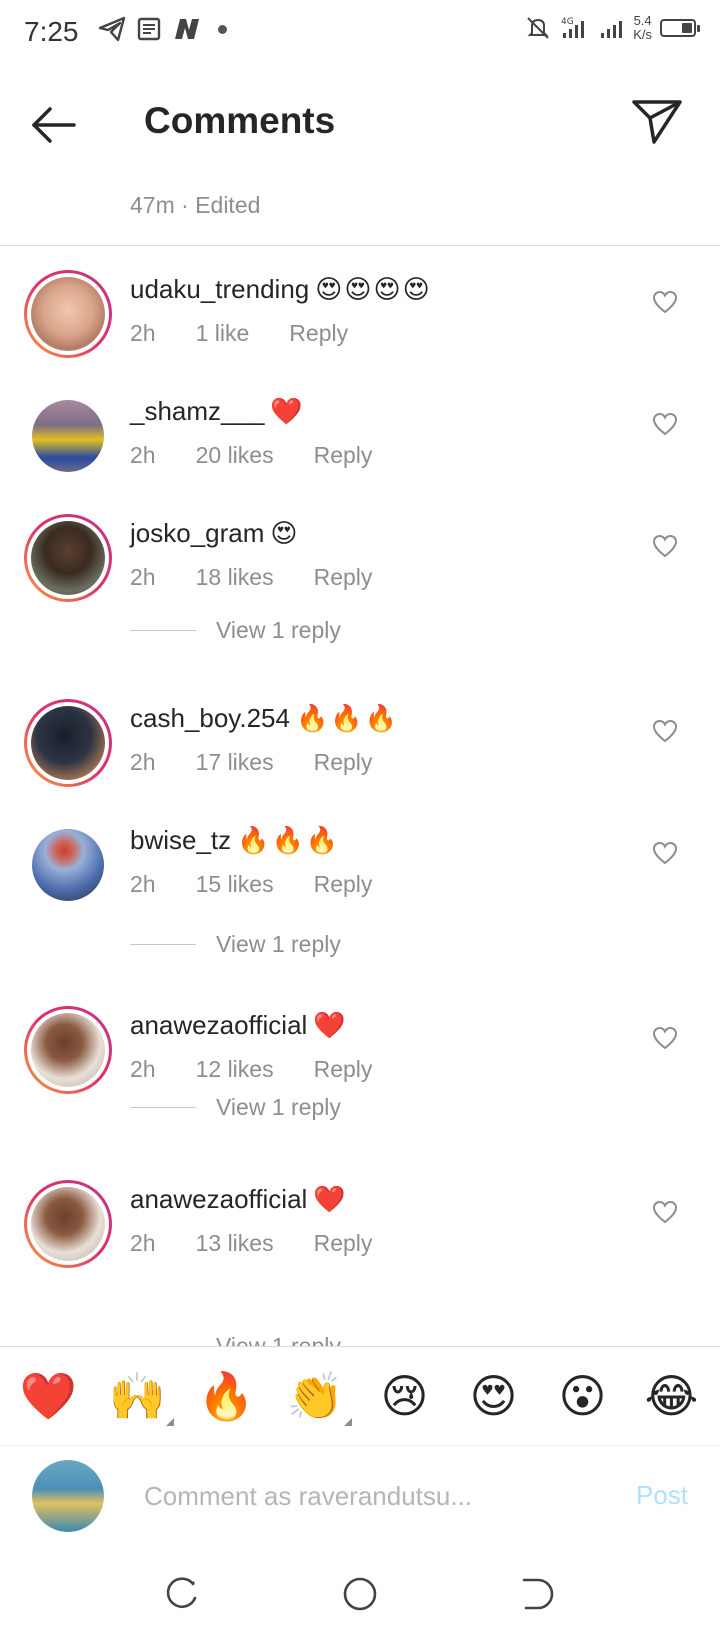 This screenshot has height=1640, width=720. What do you see at coordinates (583, 1396) in the screenshot?
I see `emoji-surprised-button: 😮` at bounding box center [583, 1396].